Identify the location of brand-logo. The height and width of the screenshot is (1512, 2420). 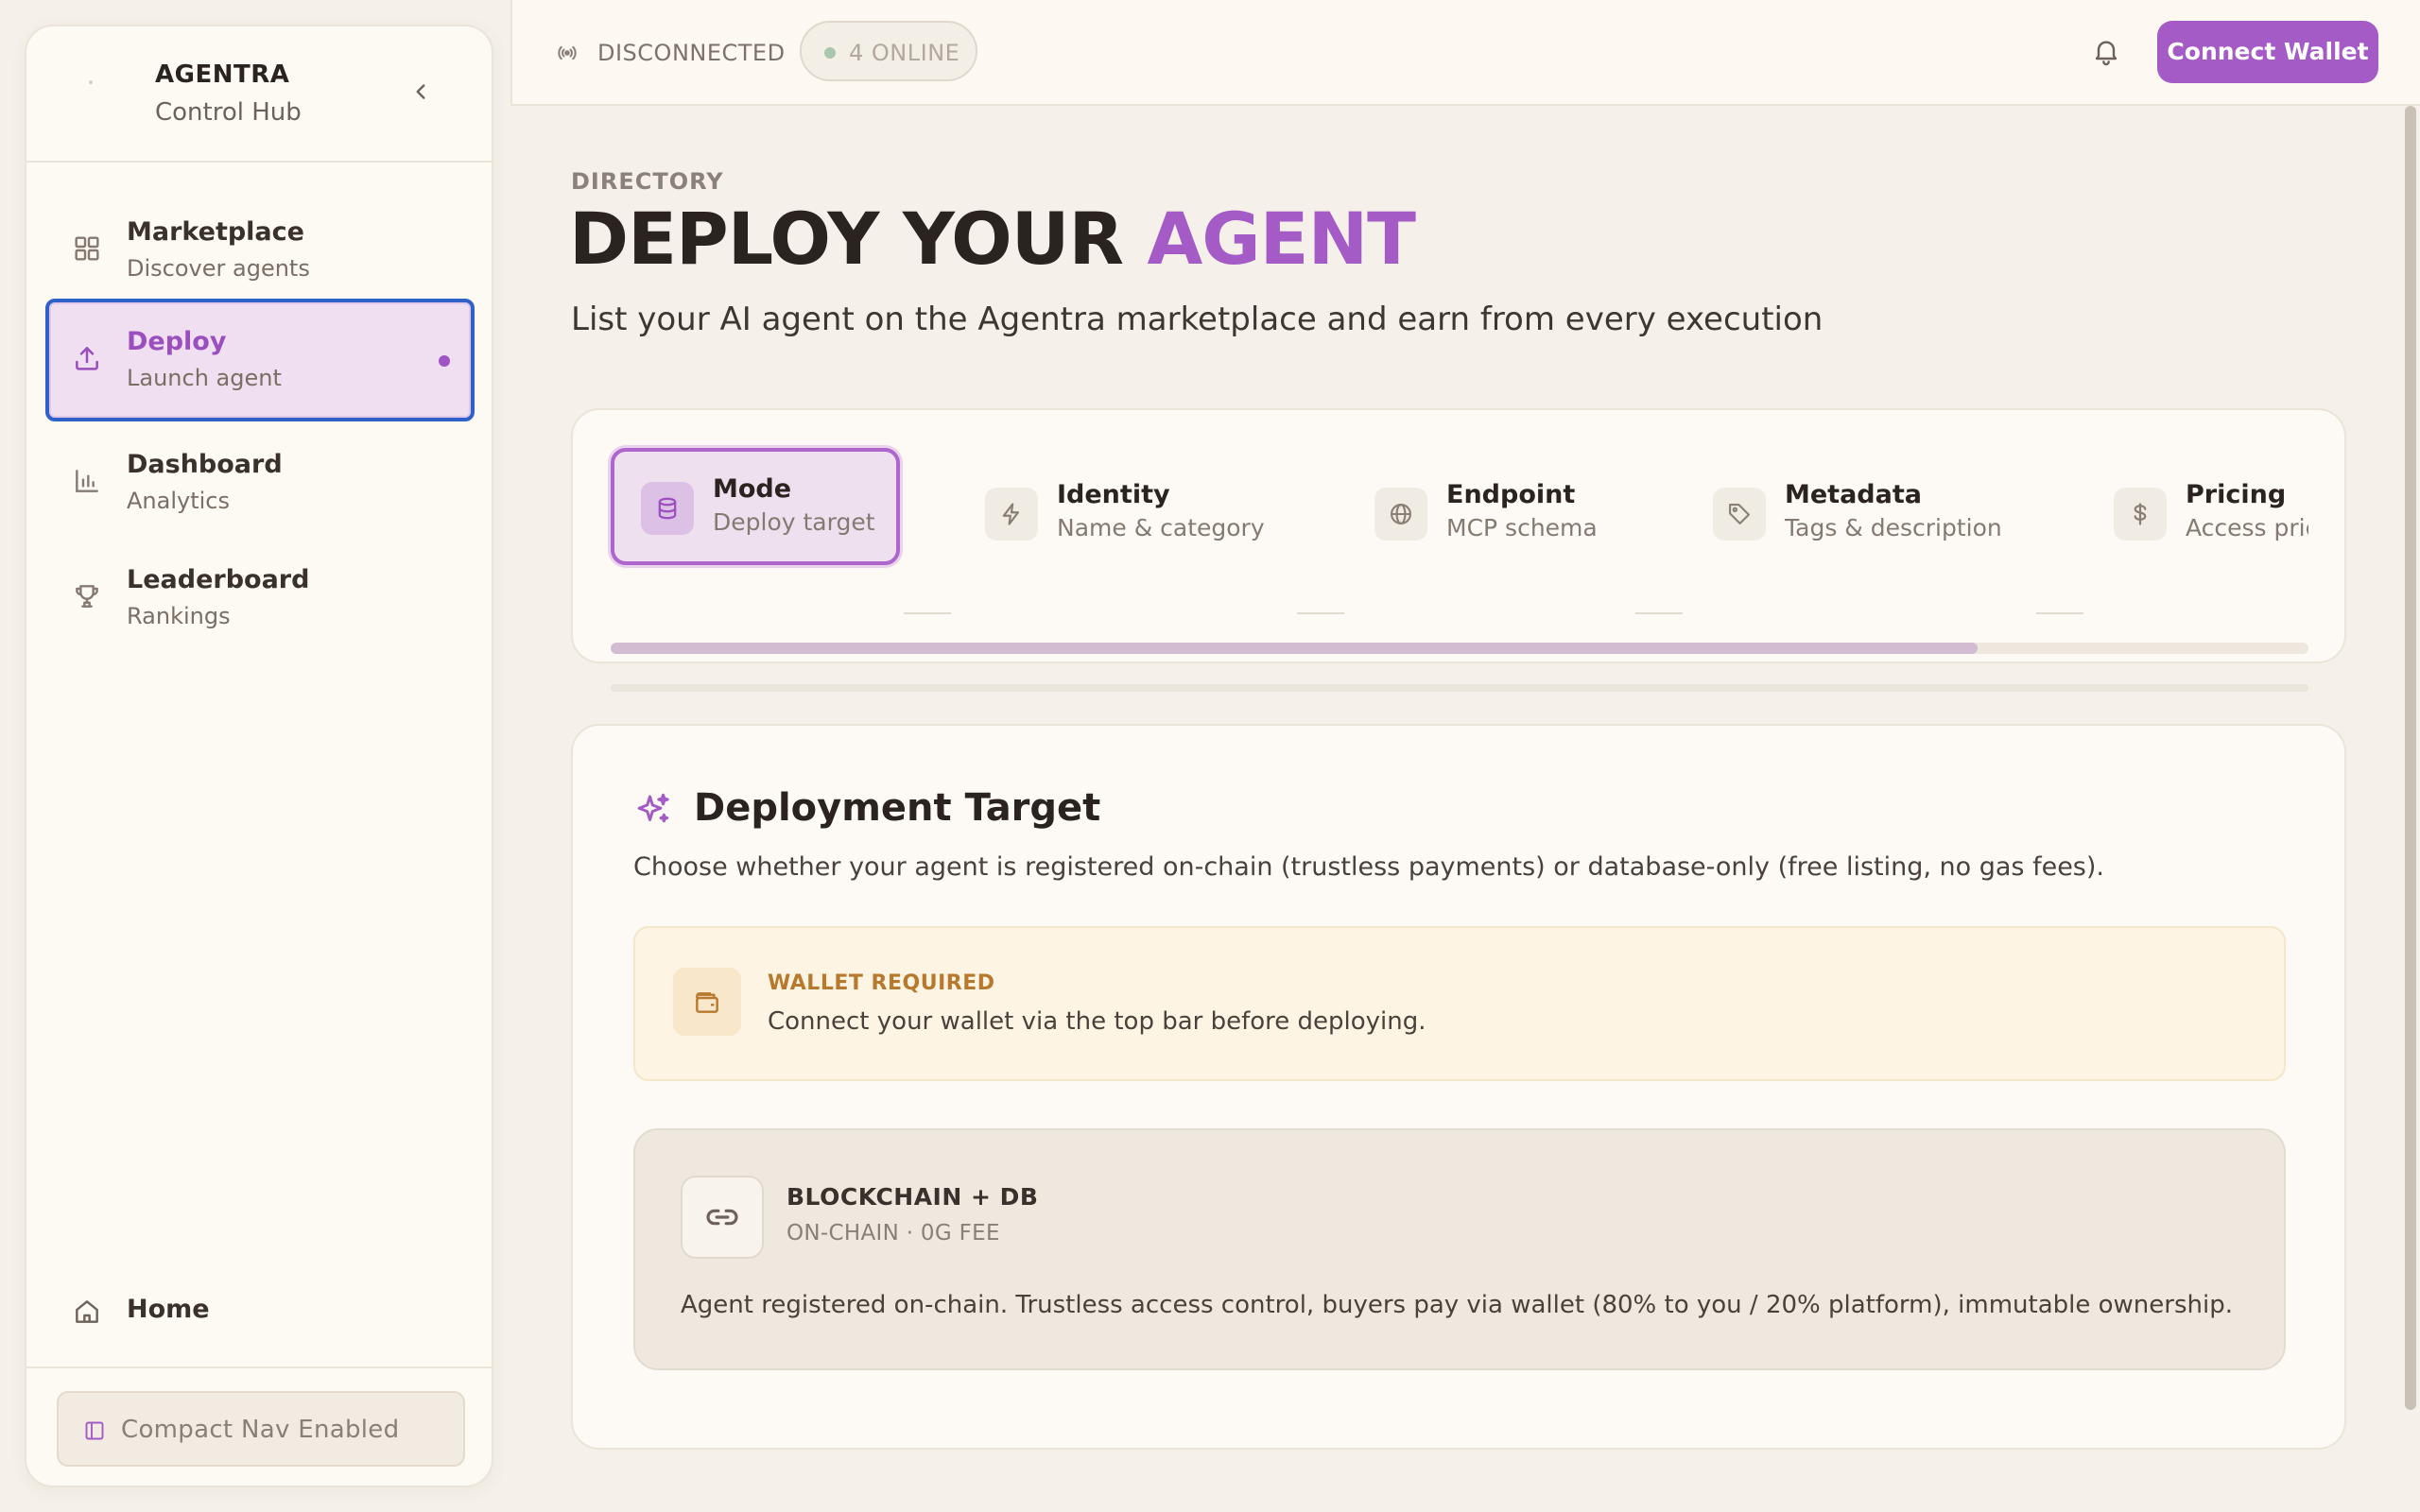
(91, 82).